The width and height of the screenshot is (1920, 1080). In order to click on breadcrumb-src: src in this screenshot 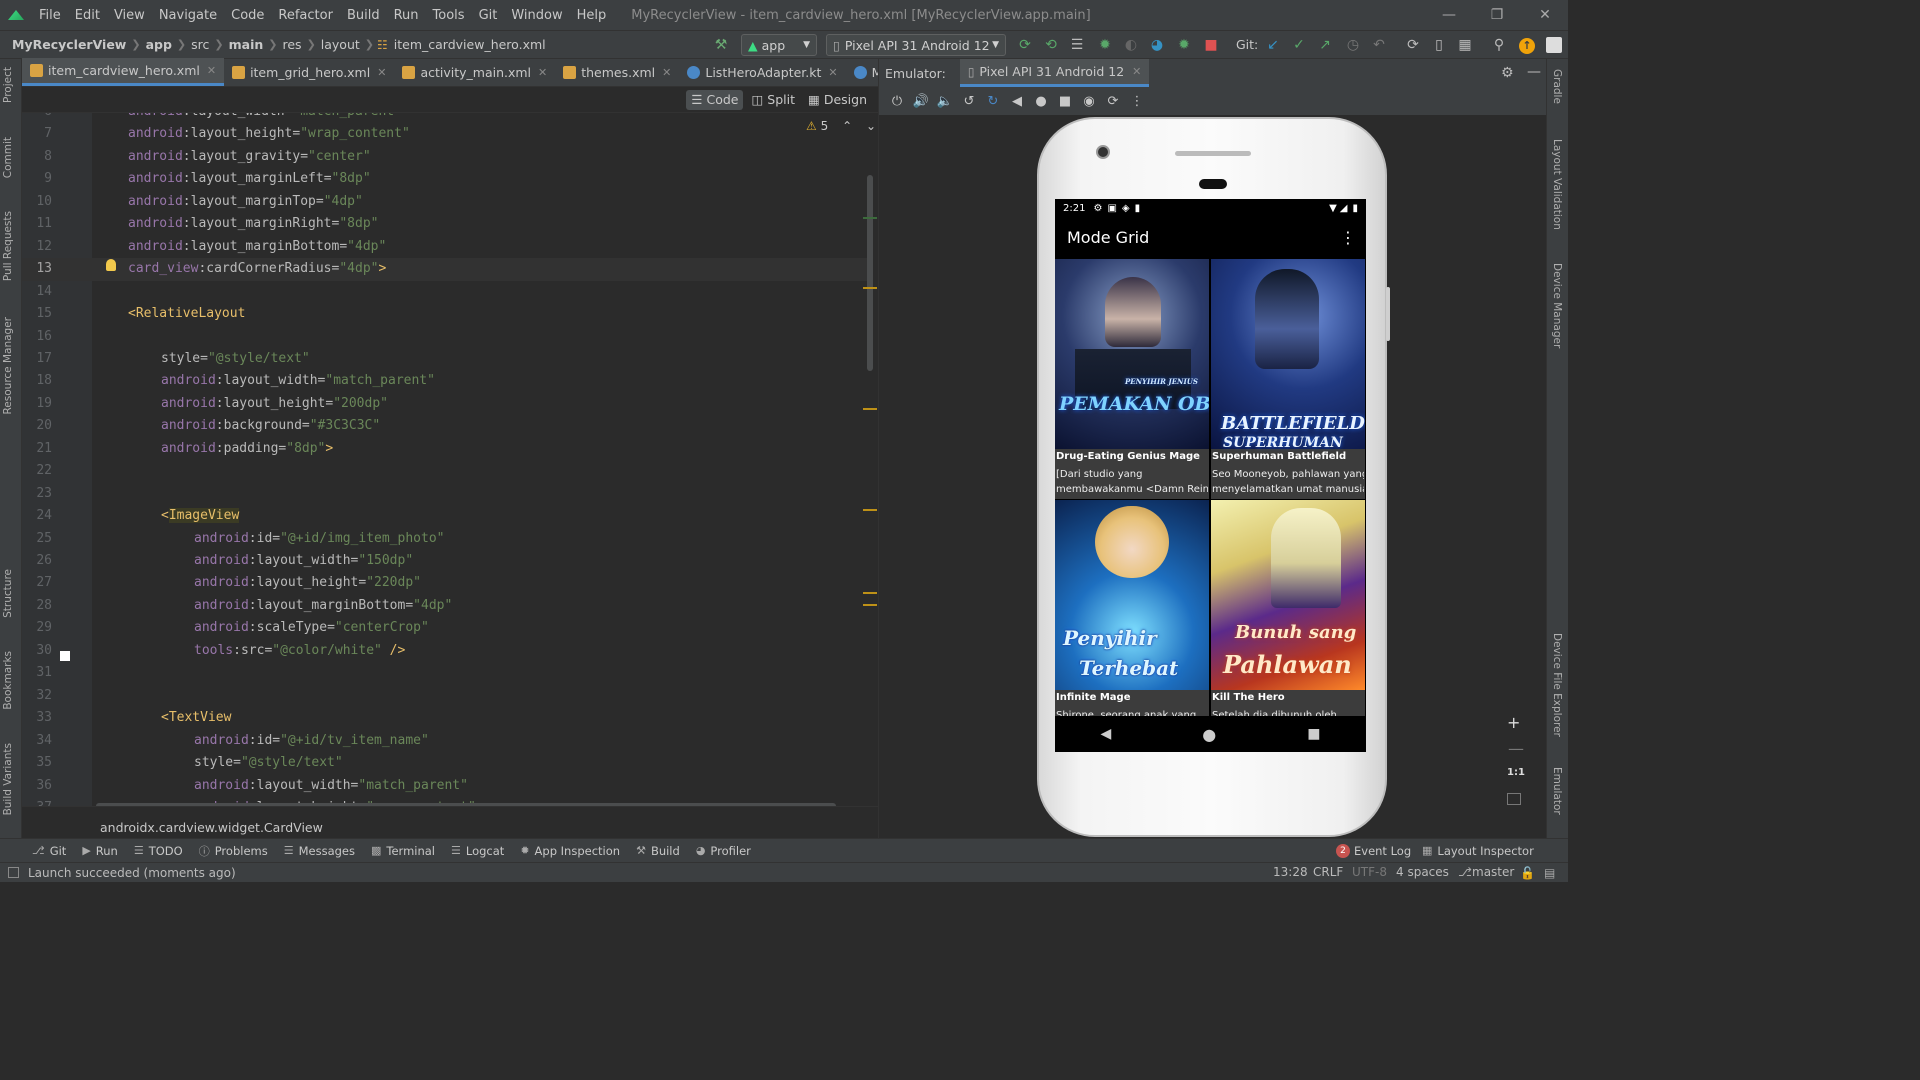, I will do `click(200, 44)`.